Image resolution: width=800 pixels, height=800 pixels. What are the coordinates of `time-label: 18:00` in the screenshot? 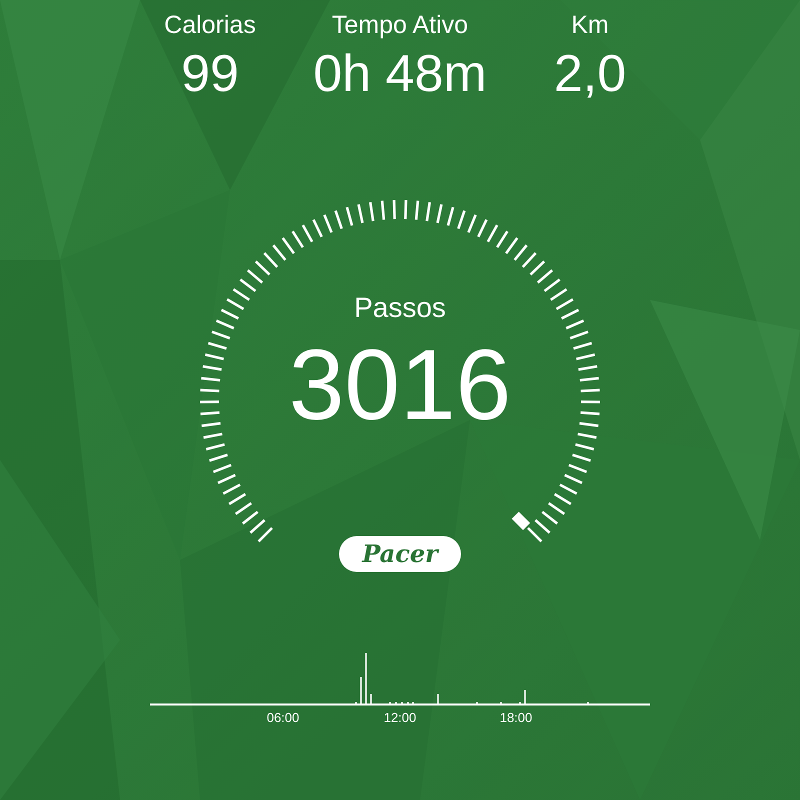 It's located at (516, 718).